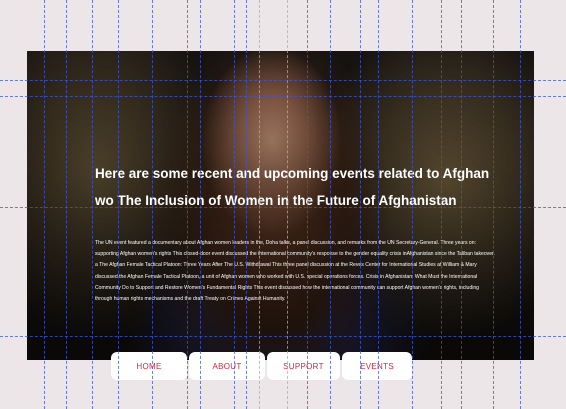  Describe the element at coordinates (303, 366) in the screenshot. I see `nav-support-button: SUPPORT` at that location.